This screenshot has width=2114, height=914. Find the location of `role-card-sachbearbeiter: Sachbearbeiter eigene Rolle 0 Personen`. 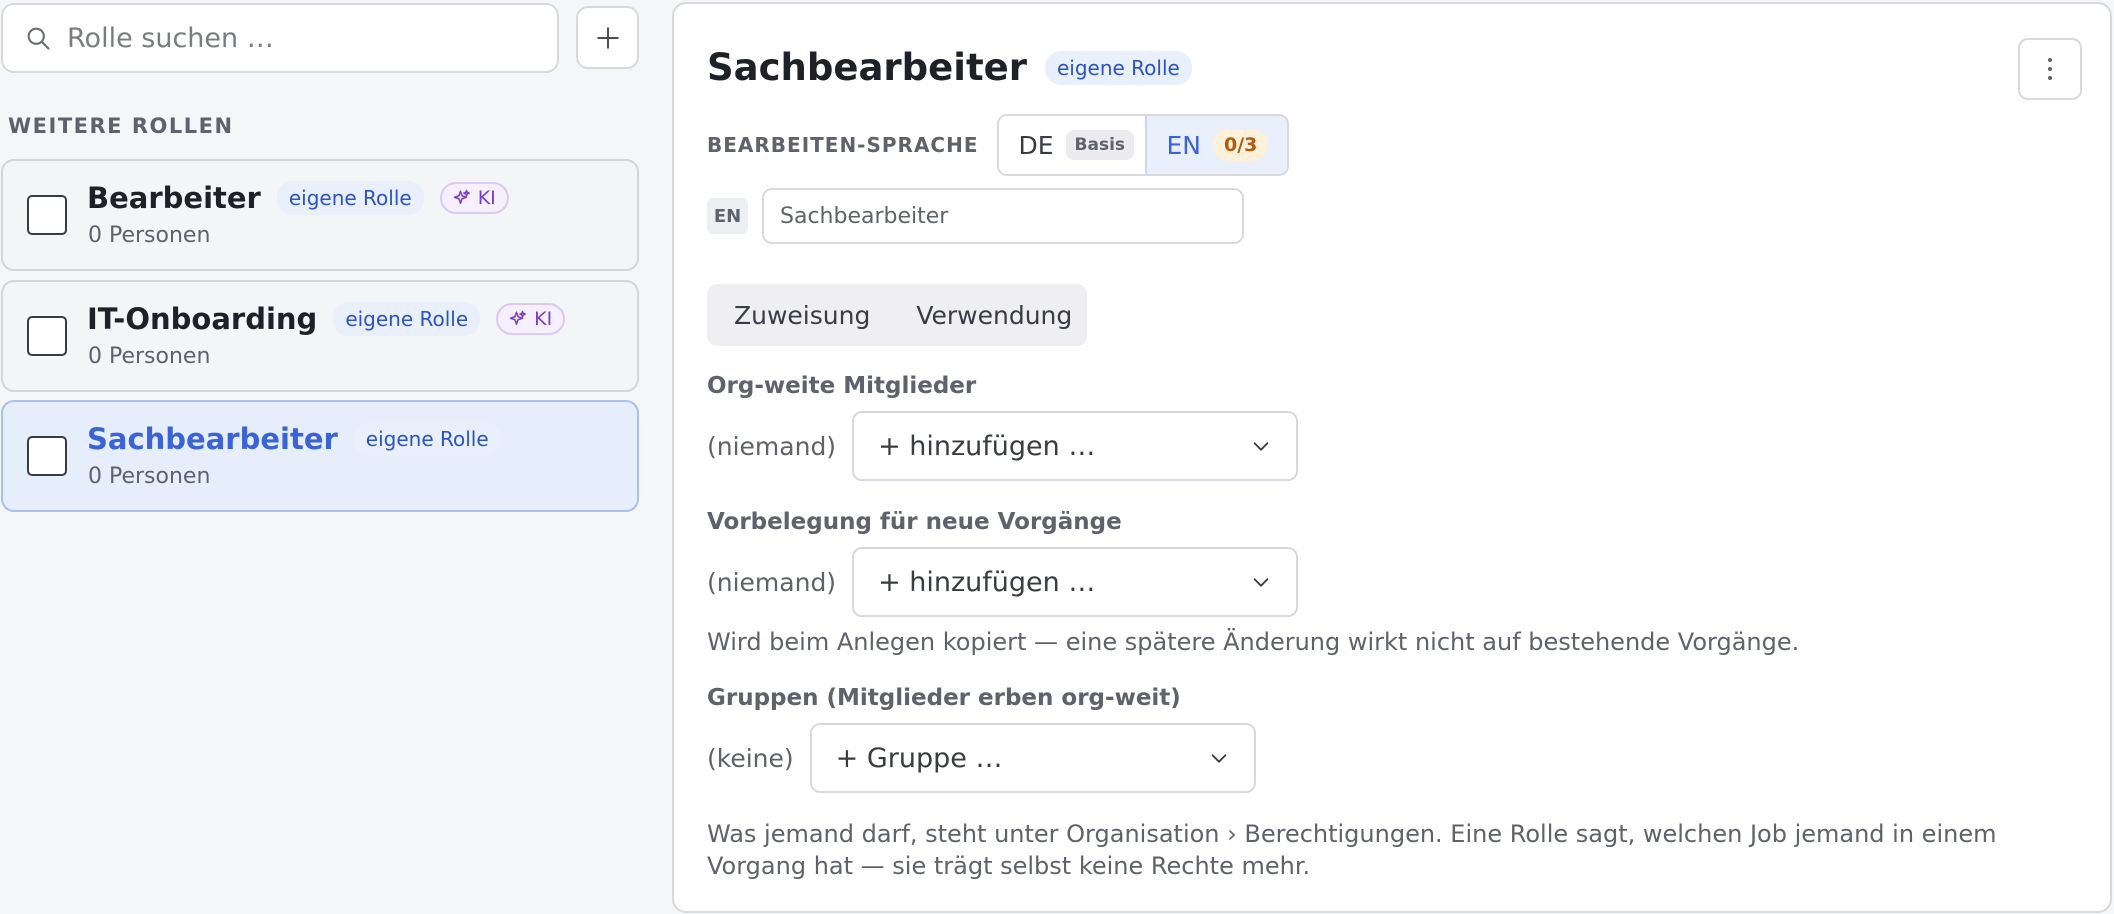

role-card-sachbearbeiter: Sachbearbeiter eigene Rolle 0 Personen is located at coordinates (320, 456).